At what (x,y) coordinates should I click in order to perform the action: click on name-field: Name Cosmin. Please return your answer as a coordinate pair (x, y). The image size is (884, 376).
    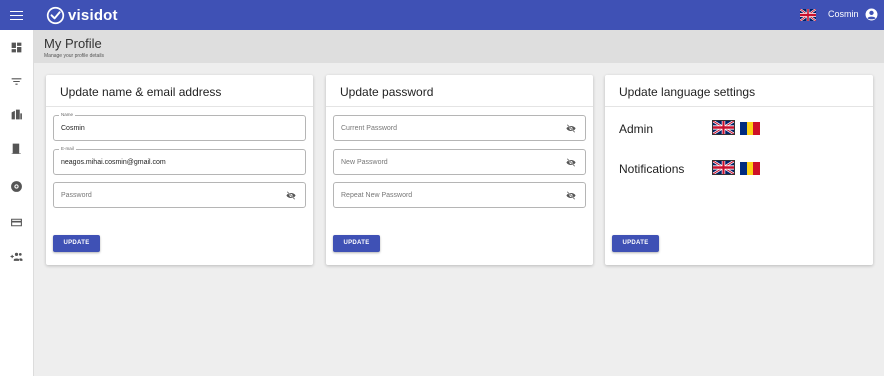
    Looking at the image, I should click on (179, 126).